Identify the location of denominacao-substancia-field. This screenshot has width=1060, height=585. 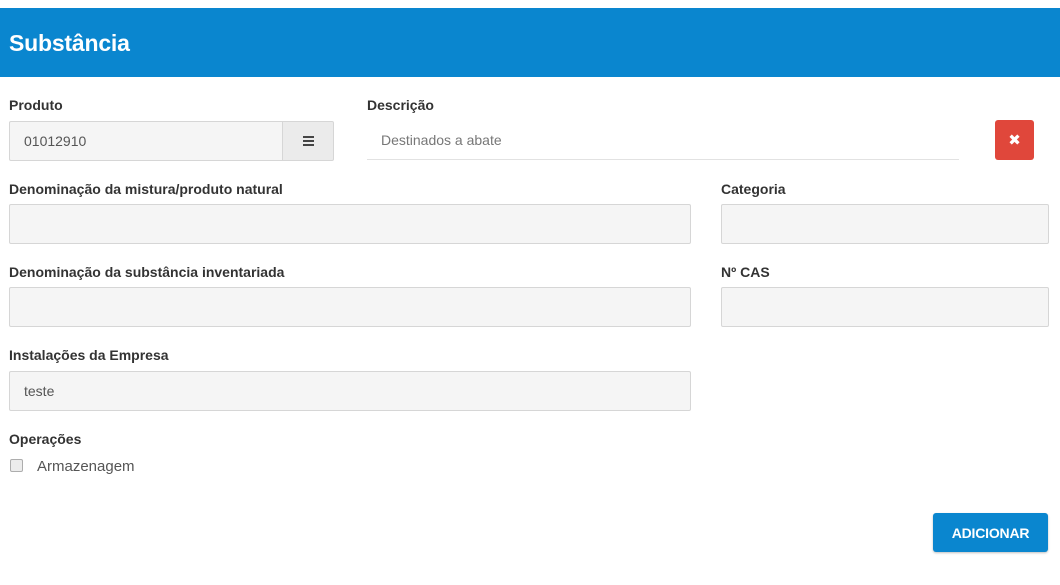
(350, 307).